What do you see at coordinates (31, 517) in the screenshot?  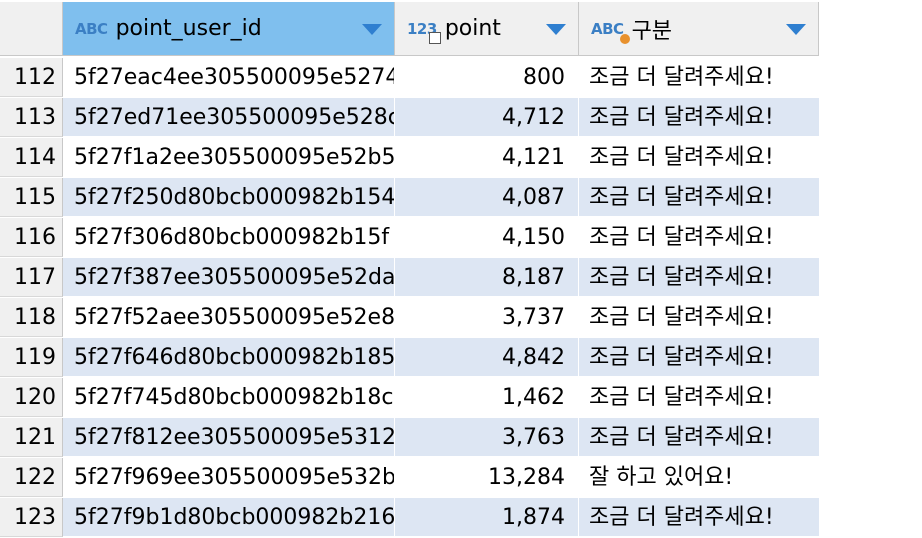 I see `row-number: 123` at bounding box center [31, 517].